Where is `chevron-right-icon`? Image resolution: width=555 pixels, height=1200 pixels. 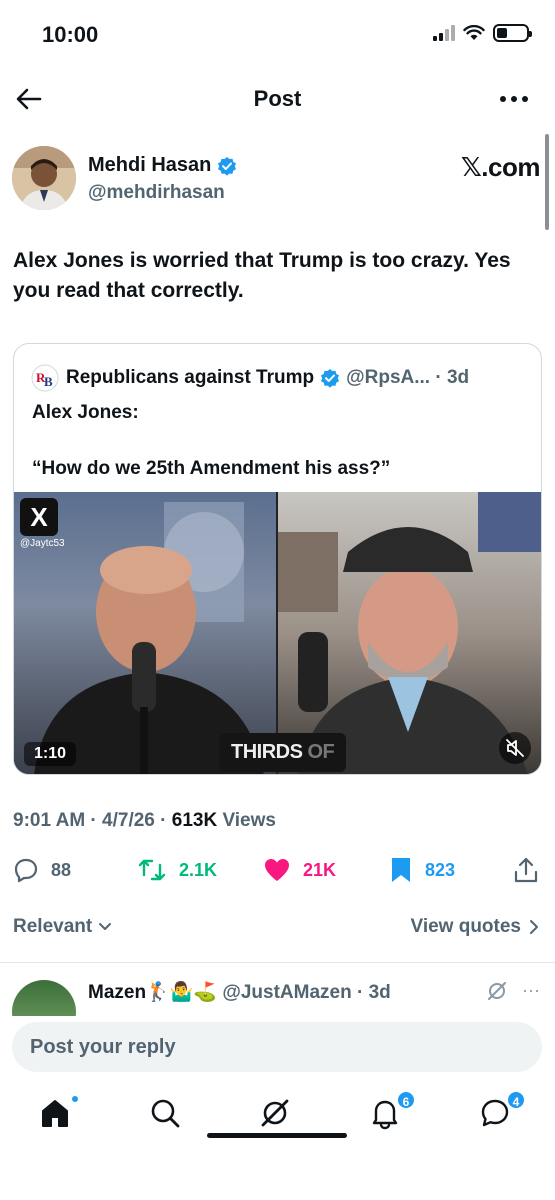
chevron-right-icon is located at coordinates (534, 927).